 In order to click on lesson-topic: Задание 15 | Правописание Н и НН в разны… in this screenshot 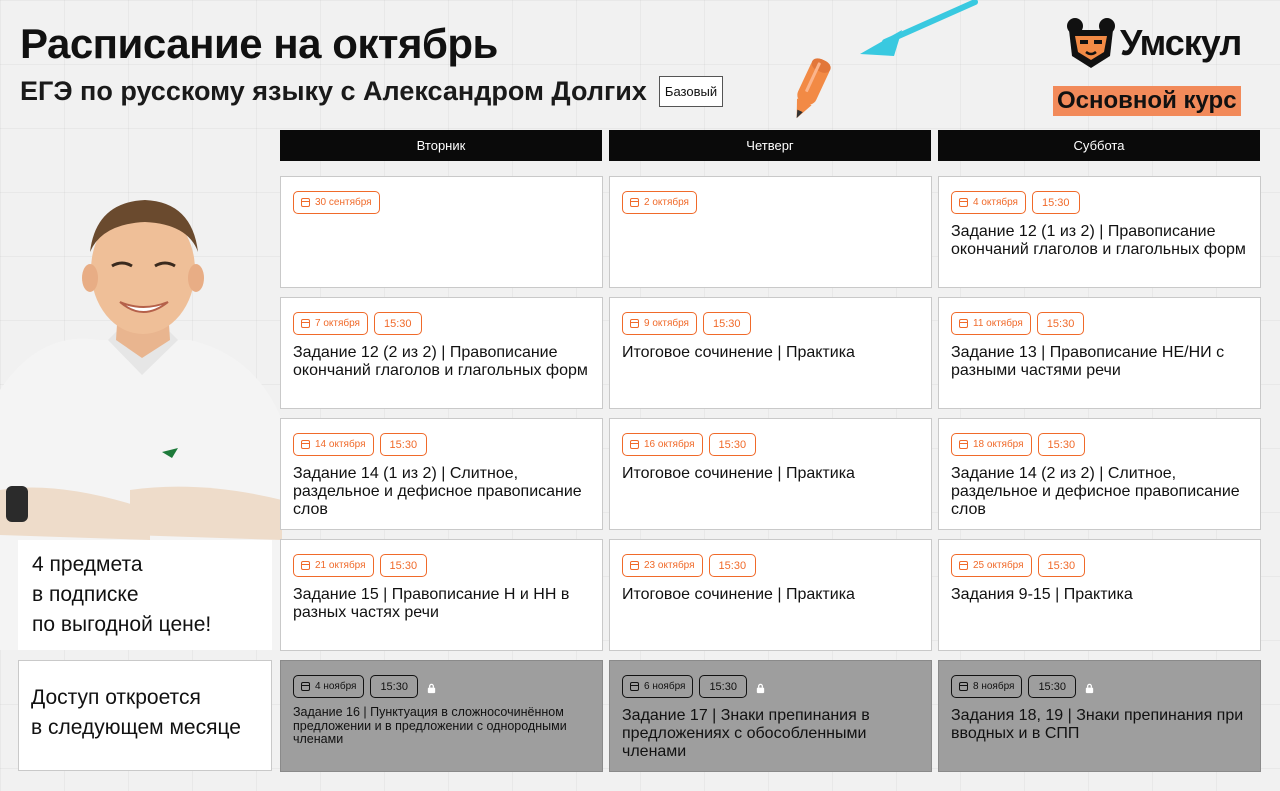, I will do `click(431, 603)`.